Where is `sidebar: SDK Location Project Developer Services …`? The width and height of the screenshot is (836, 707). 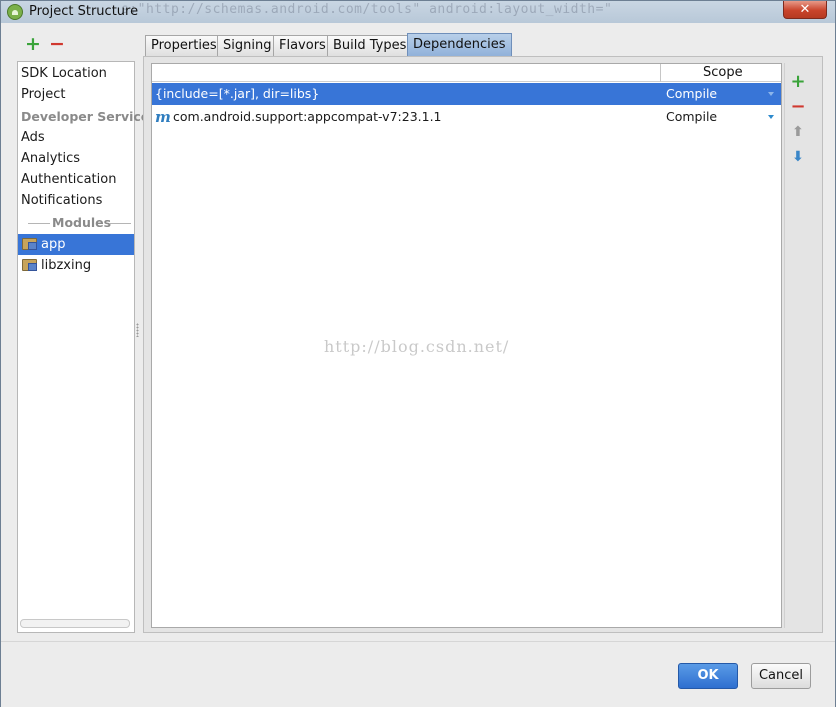
sidebar: SDK Location Project Developer Services … is located at coordinates (87, 347).